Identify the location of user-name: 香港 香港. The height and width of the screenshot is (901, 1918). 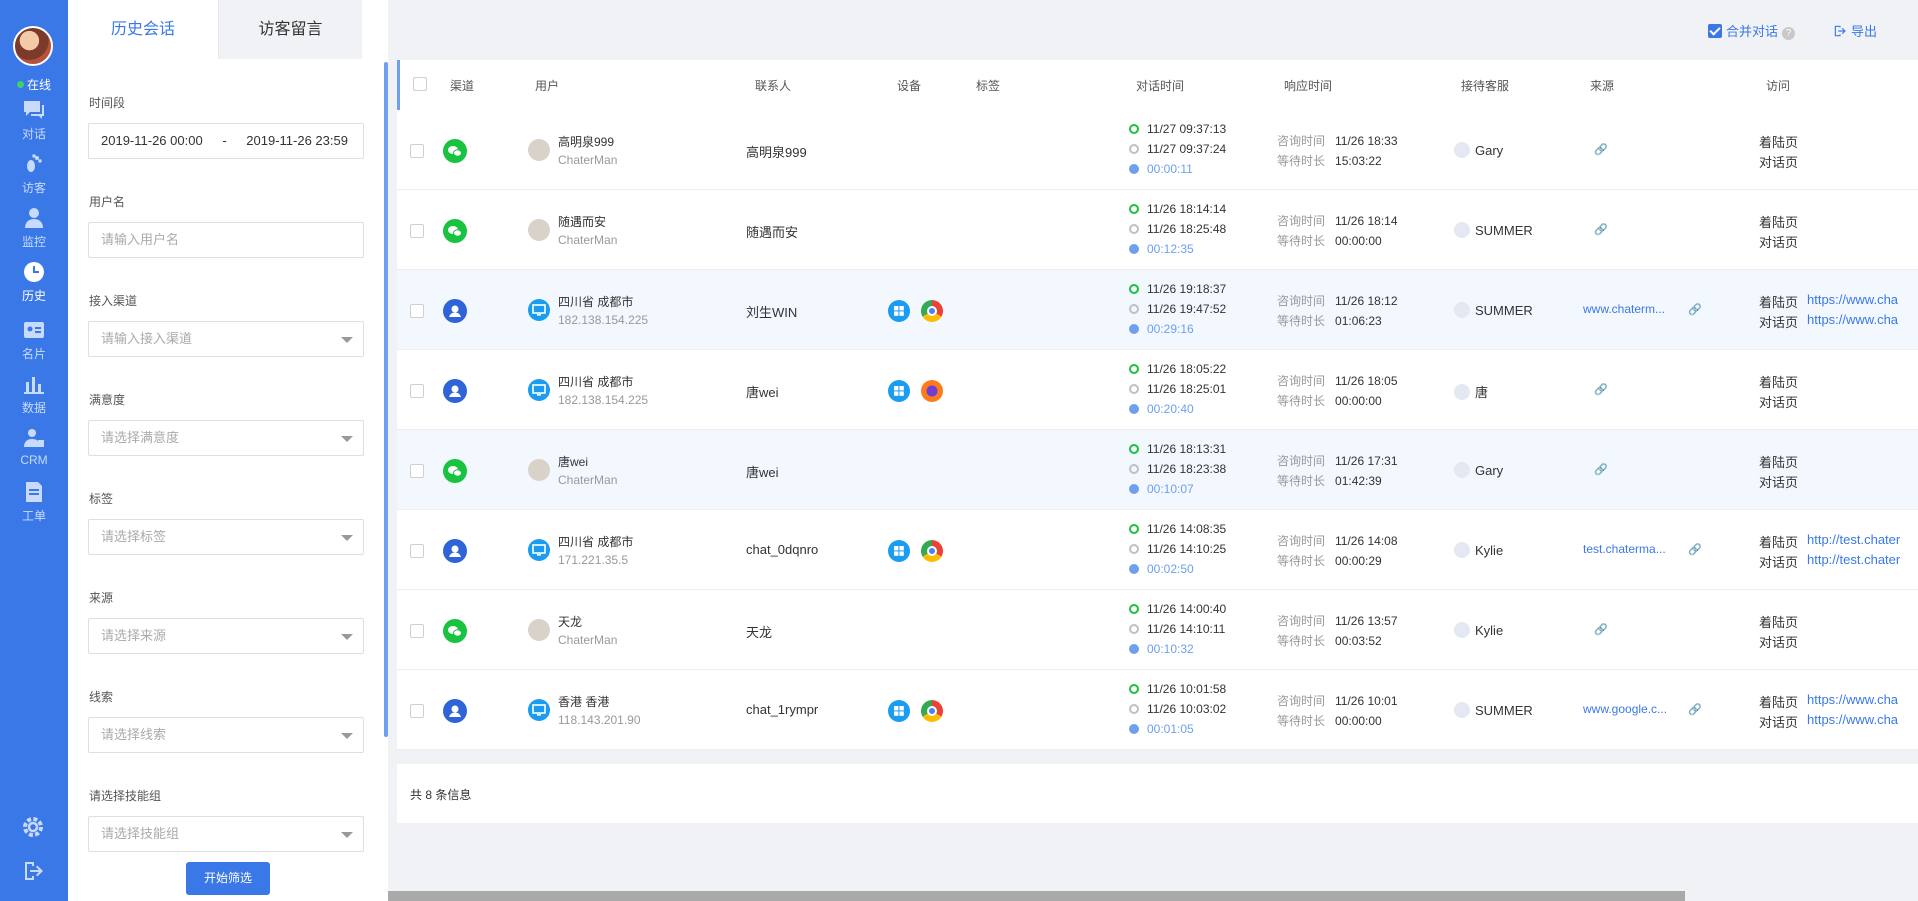
(583, 701).